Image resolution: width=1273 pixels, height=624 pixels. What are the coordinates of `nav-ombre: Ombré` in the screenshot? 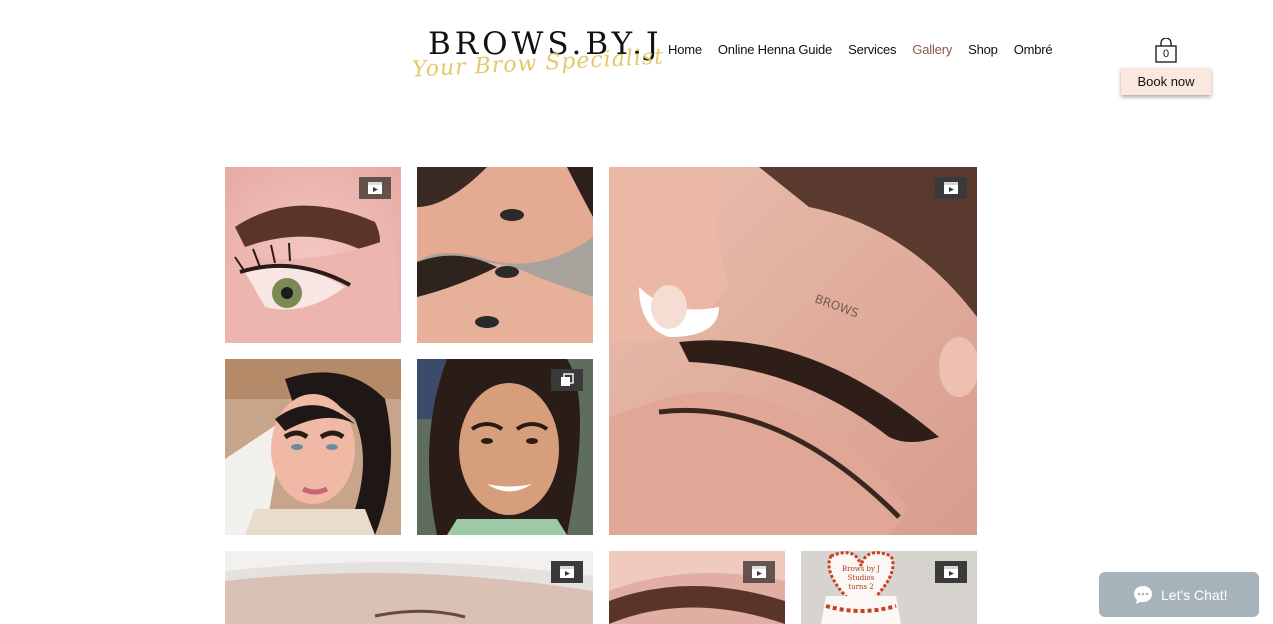 It's located at (1033, 50).